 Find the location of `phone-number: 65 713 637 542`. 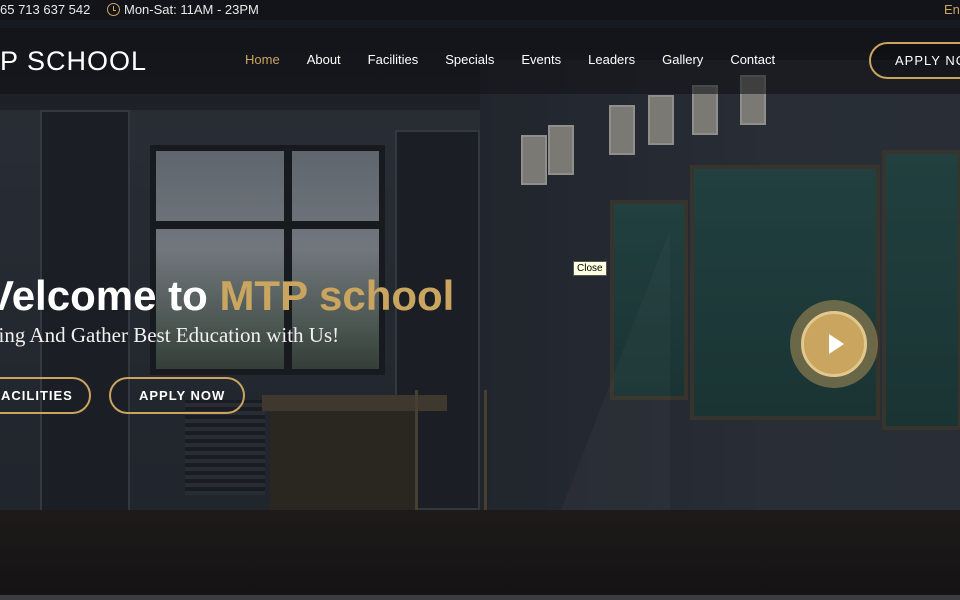

phone-number: 65 713 637 542 is located at coordinates (45, 9).